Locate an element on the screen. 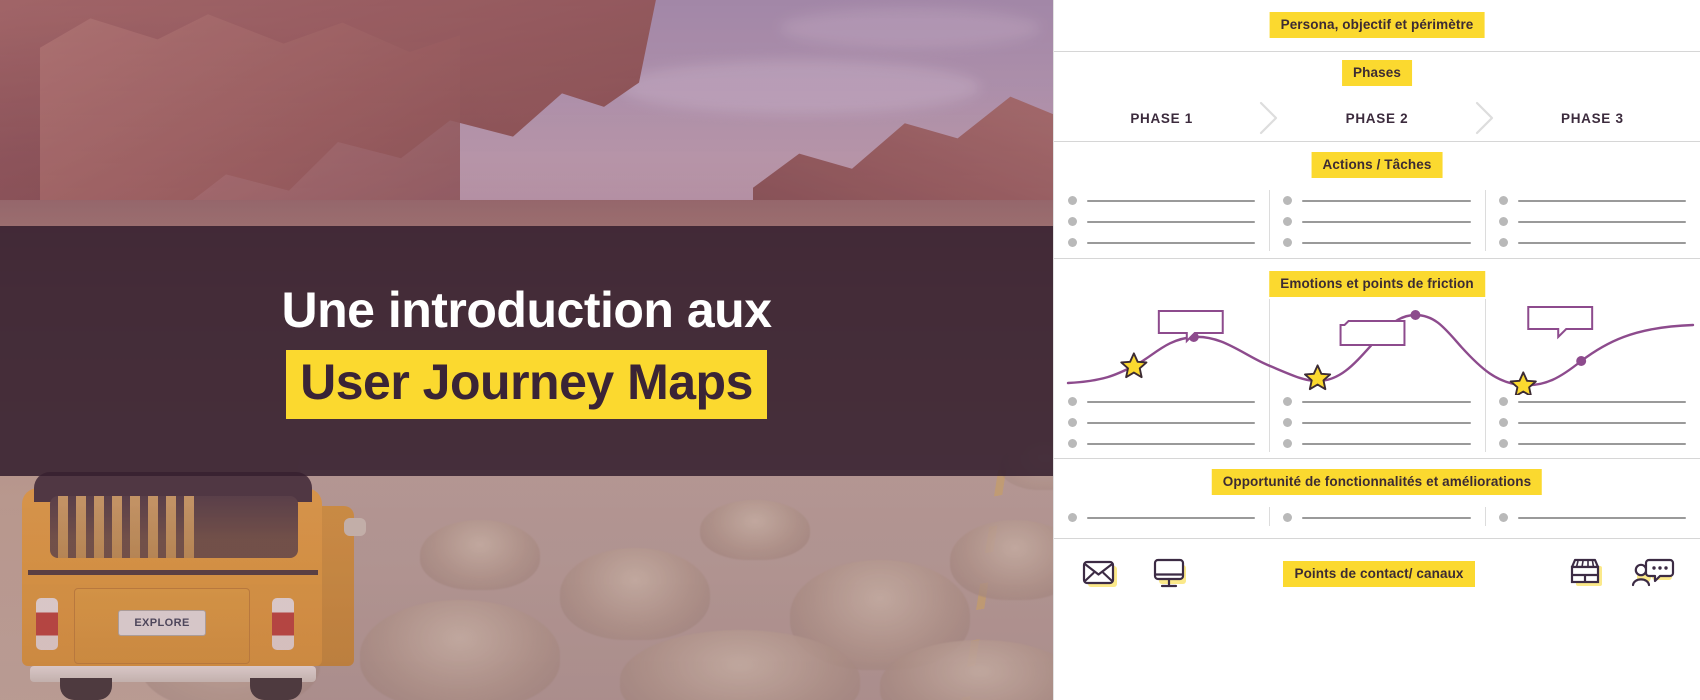 This screenshot has height=700, width=1700. row-touchpoints: Points de contact/ canaux is located at coordinates (1377, 574).